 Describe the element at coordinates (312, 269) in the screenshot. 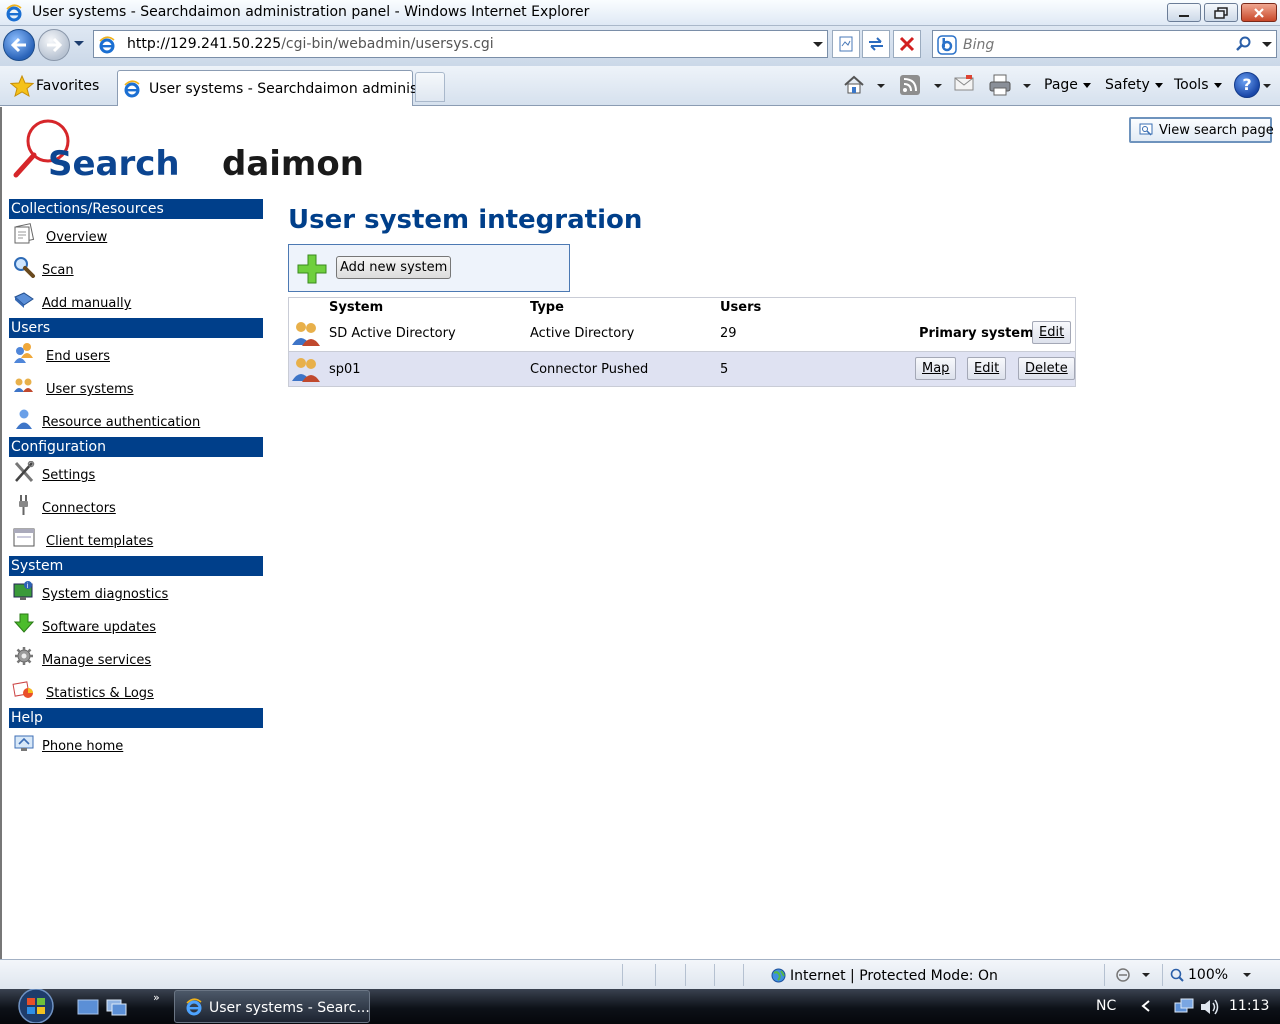

I see `plus-icon` at that location.